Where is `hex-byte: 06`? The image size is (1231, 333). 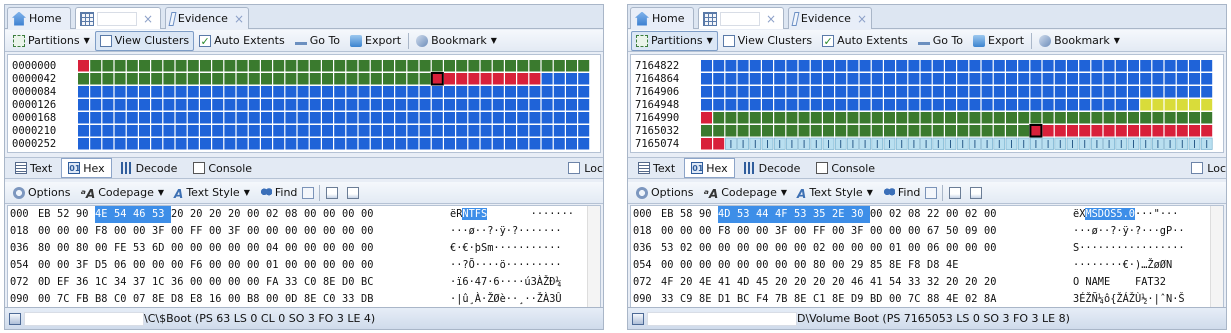
hex-byte: 06 is located at coordinates (936, 248).